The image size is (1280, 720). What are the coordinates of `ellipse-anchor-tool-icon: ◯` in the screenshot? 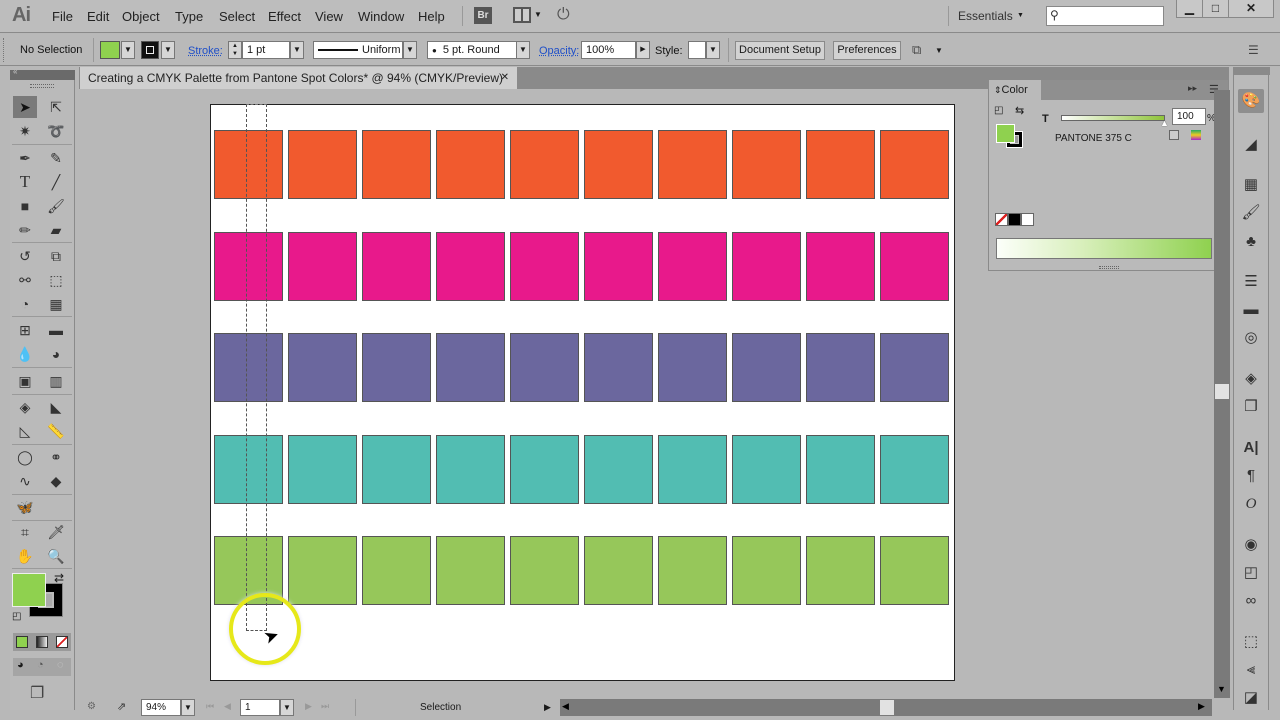 It's located at (25, 457).